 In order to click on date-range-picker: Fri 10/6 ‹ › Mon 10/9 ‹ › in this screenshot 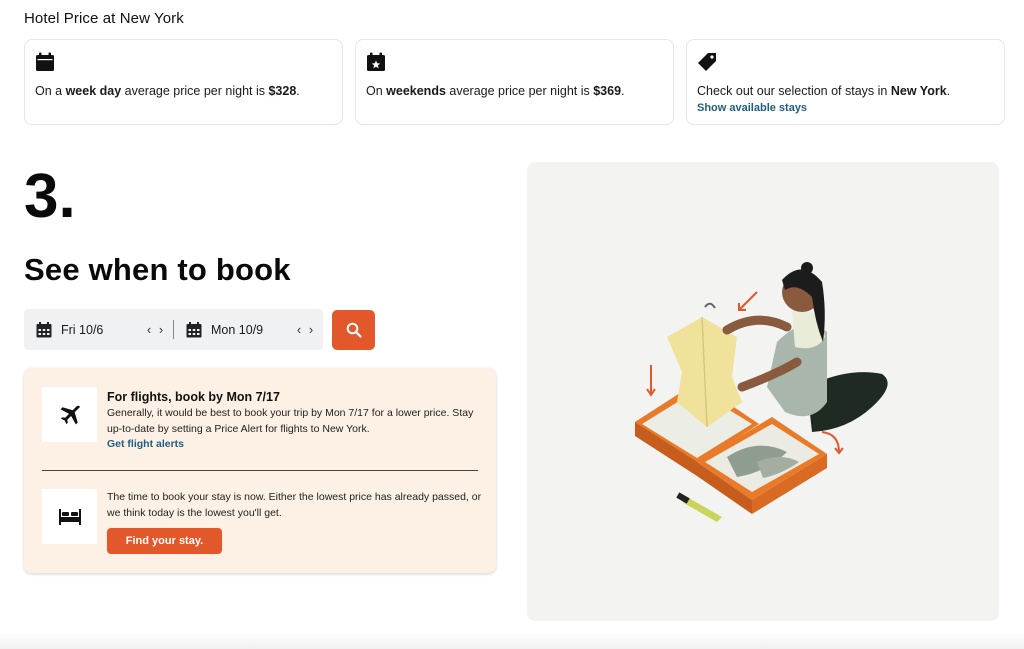, I will do `click(173, 329)`.